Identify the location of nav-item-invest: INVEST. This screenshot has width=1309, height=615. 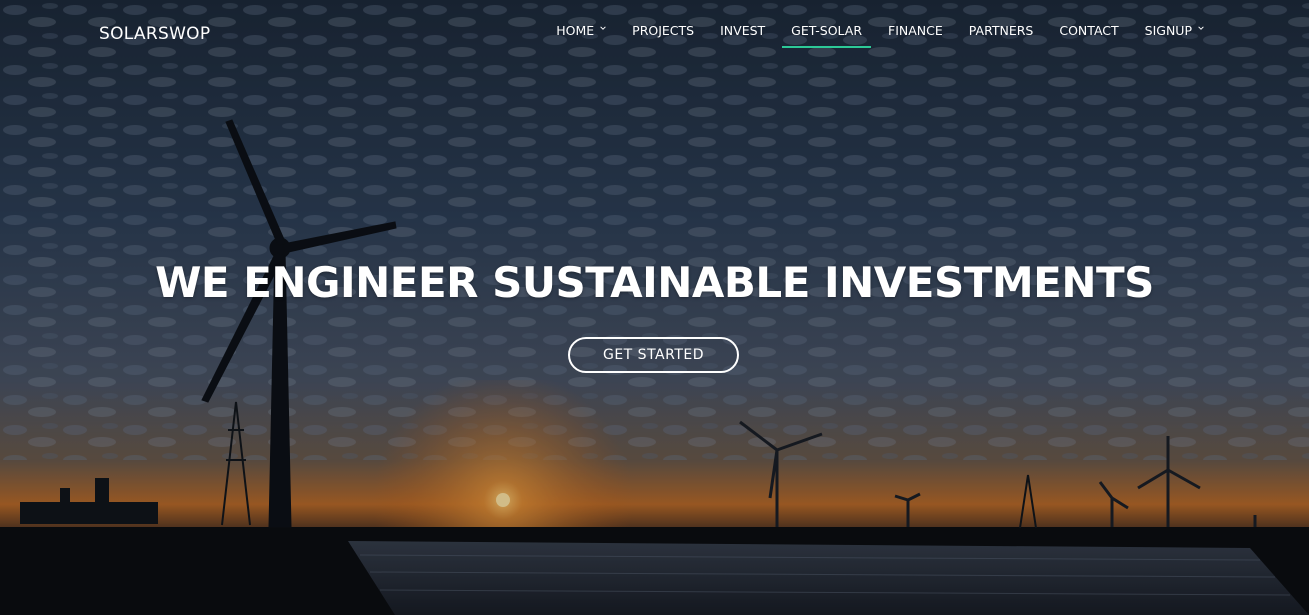
(742, 30).